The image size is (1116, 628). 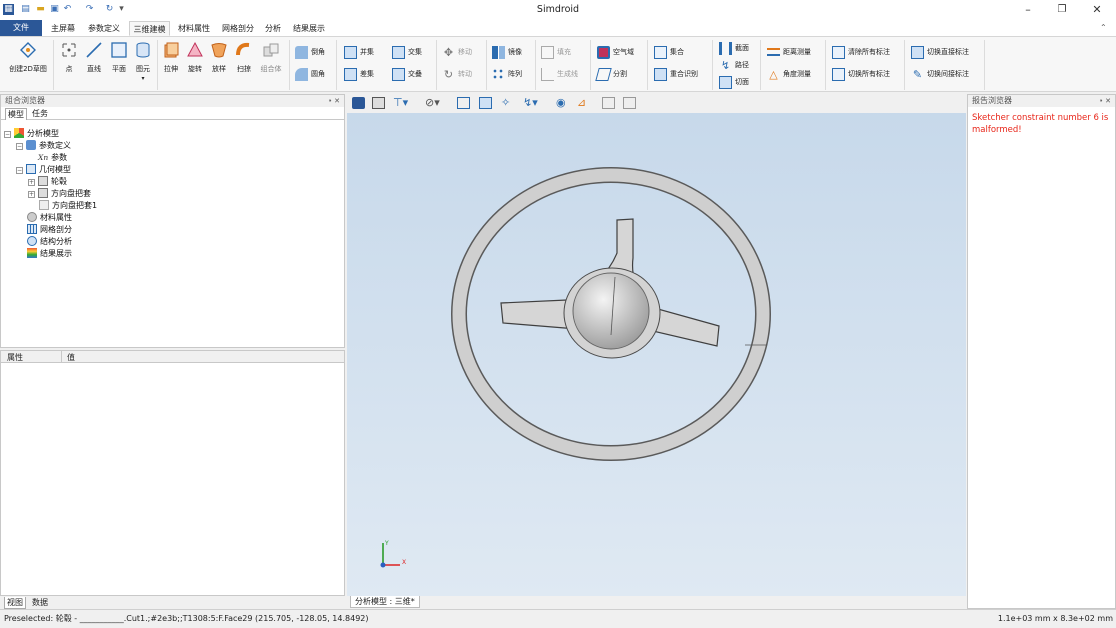 What do you see at coordinates (1097, 10) in the screenshot?
I see `close-button: ✕` at bounding box center [1097, 10].